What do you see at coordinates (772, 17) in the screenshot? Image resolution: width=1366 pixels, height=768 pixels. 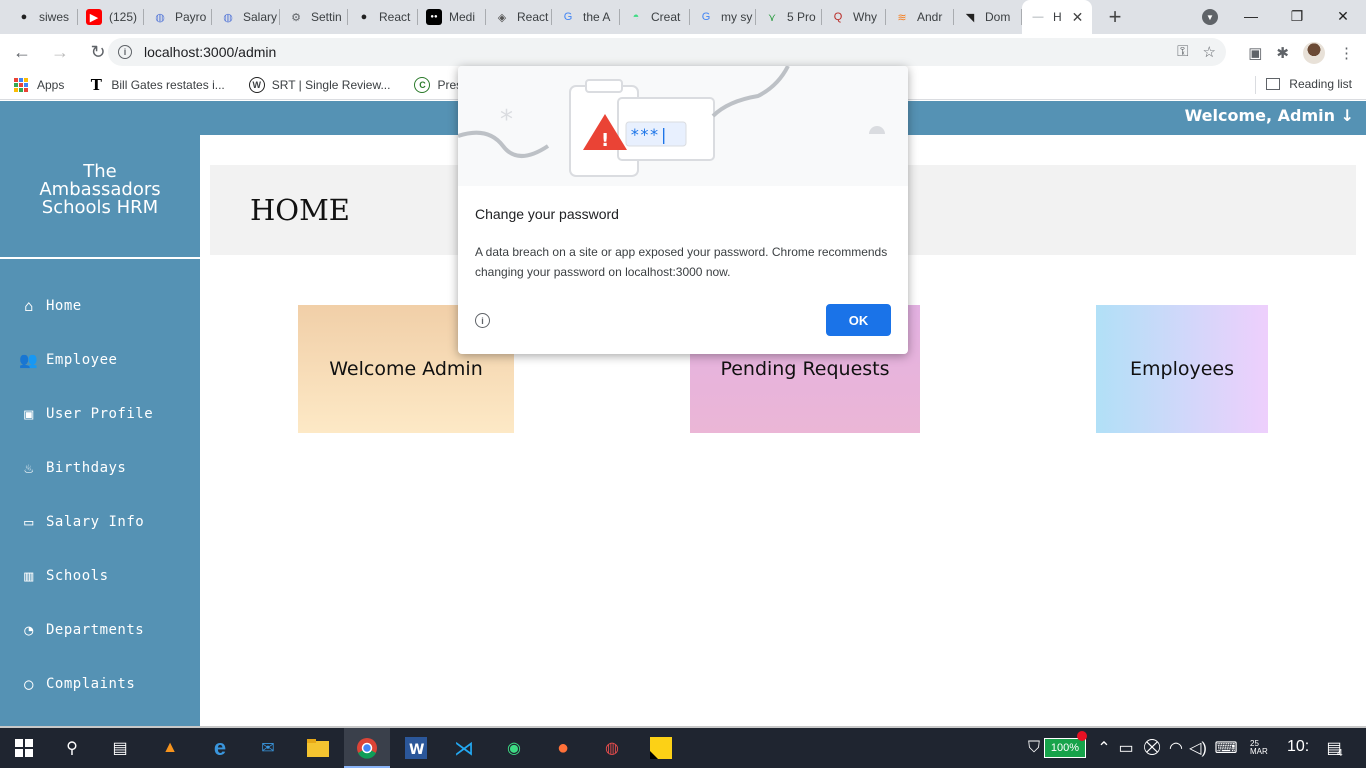 I see `bitbucket-icon: ⋎` at bounding box center [772, 17].